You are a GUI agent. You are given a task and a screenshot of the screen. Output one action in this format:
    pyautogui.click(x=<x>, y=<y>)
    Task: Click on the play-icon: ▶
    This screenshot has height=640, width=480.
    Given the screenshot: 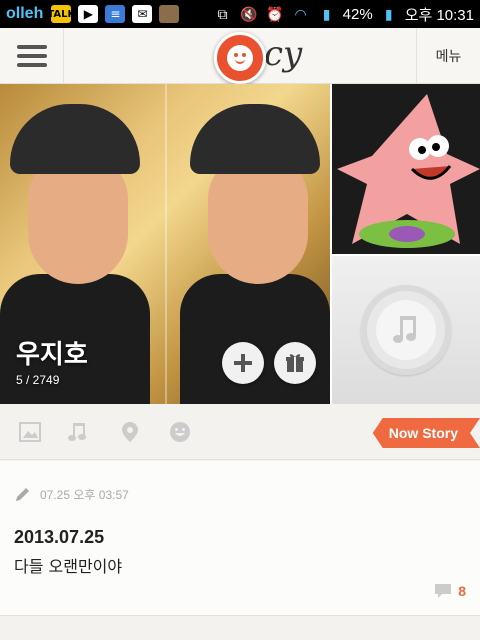 What is the action you would take?
    pyautogui.click(x=88, y=14)
    